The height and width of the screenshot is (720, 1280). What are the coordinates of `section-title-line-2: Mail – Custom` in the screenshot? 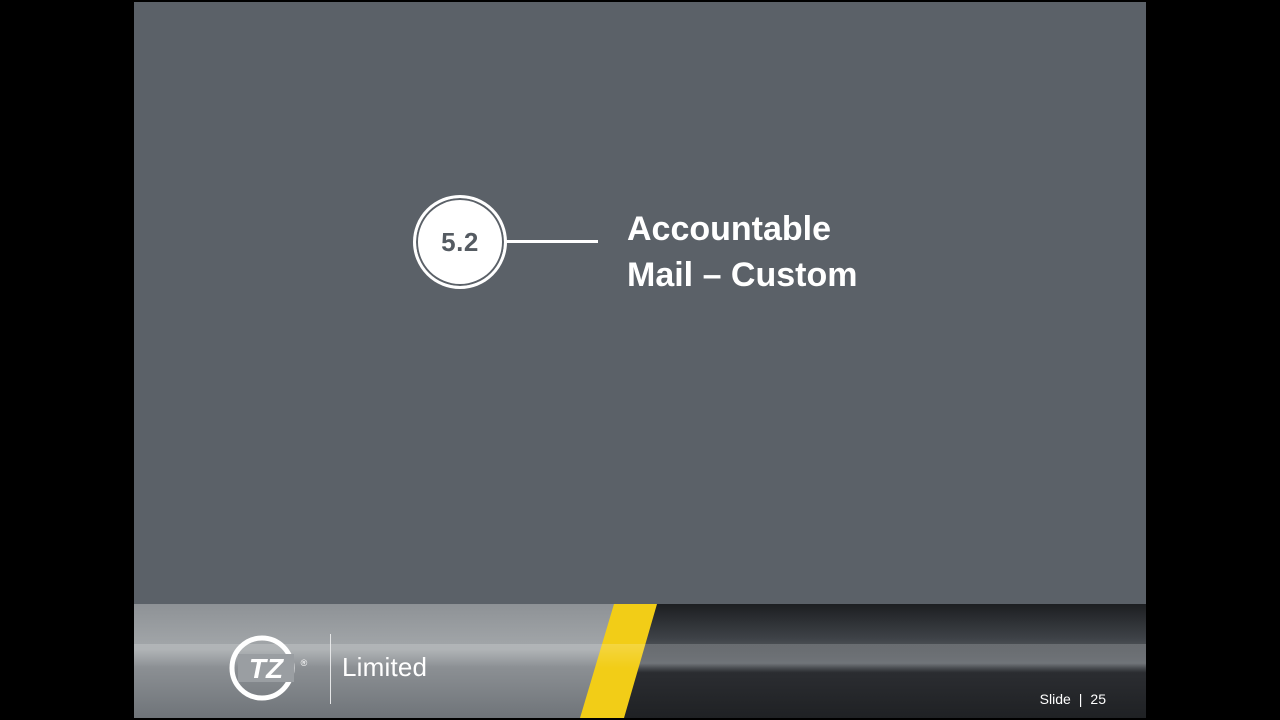 It's located at (742, 275).